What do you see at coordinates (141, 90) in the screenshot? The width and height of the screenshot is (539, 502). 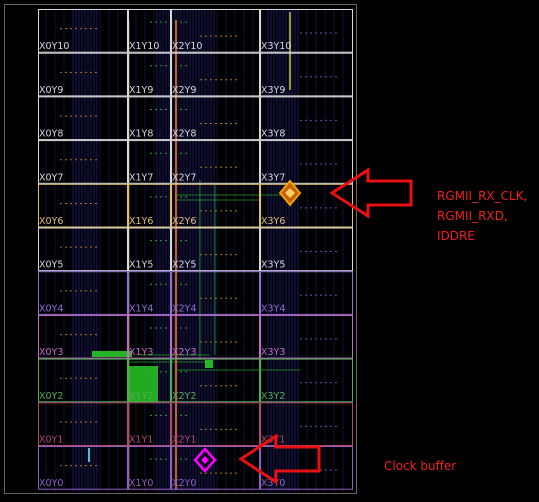 I see `clock-region-label: X1Y9` at bounding box center [141, 90].